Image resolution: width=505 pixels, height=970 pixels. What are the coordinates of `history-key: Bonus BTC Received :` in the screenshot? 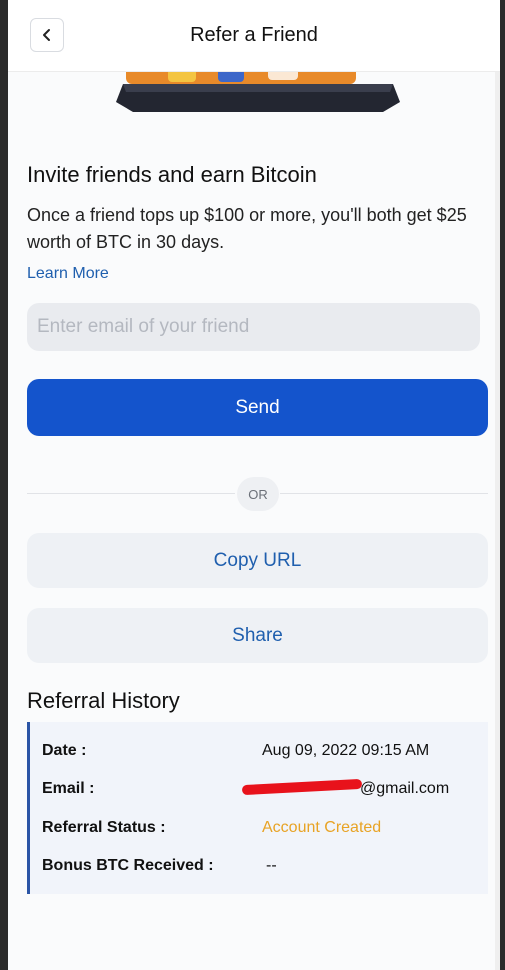 It's located at (128, 865).